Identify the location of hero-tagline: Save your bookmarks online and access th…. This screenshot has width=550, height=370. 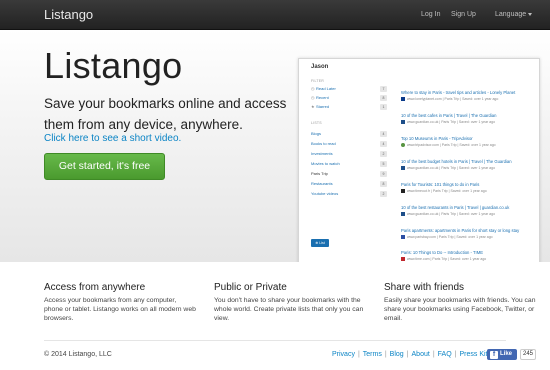
(165, 114).